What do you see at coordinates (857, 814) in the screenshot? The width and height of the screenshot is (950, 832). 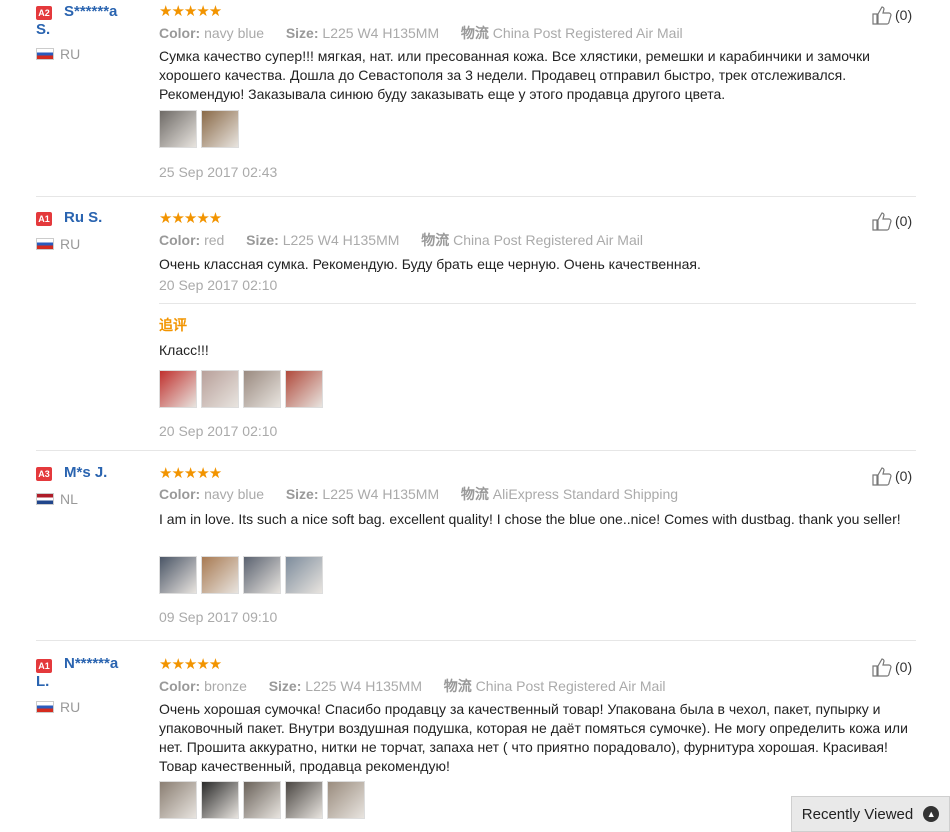 I see `recently-viewed-label: Recently Viewed` at bounding box center [857, 814].